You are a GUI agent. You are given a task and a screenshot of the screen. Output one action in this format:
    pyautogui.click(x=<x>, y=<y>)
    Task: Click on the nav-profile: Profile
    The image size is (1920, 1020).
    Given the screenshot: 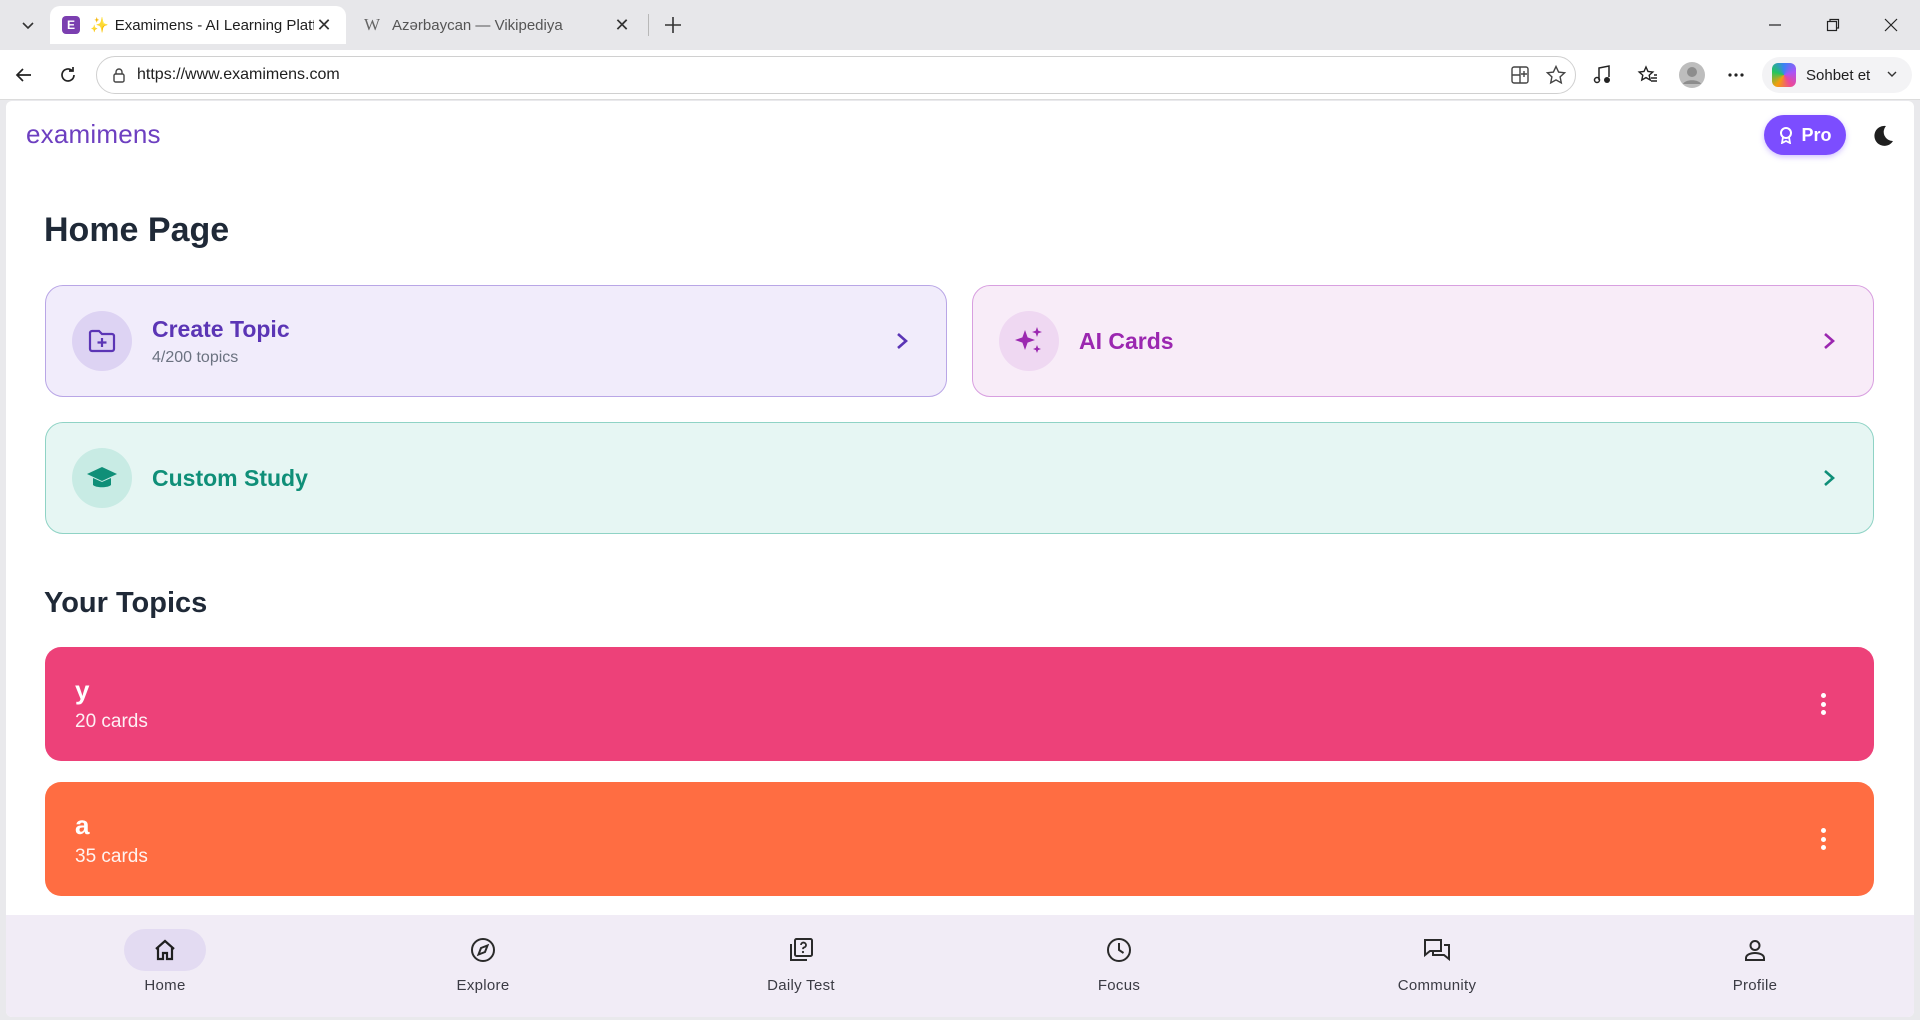 What is the action you would take?
    pyautogui.click(x=1755, y=966)
    